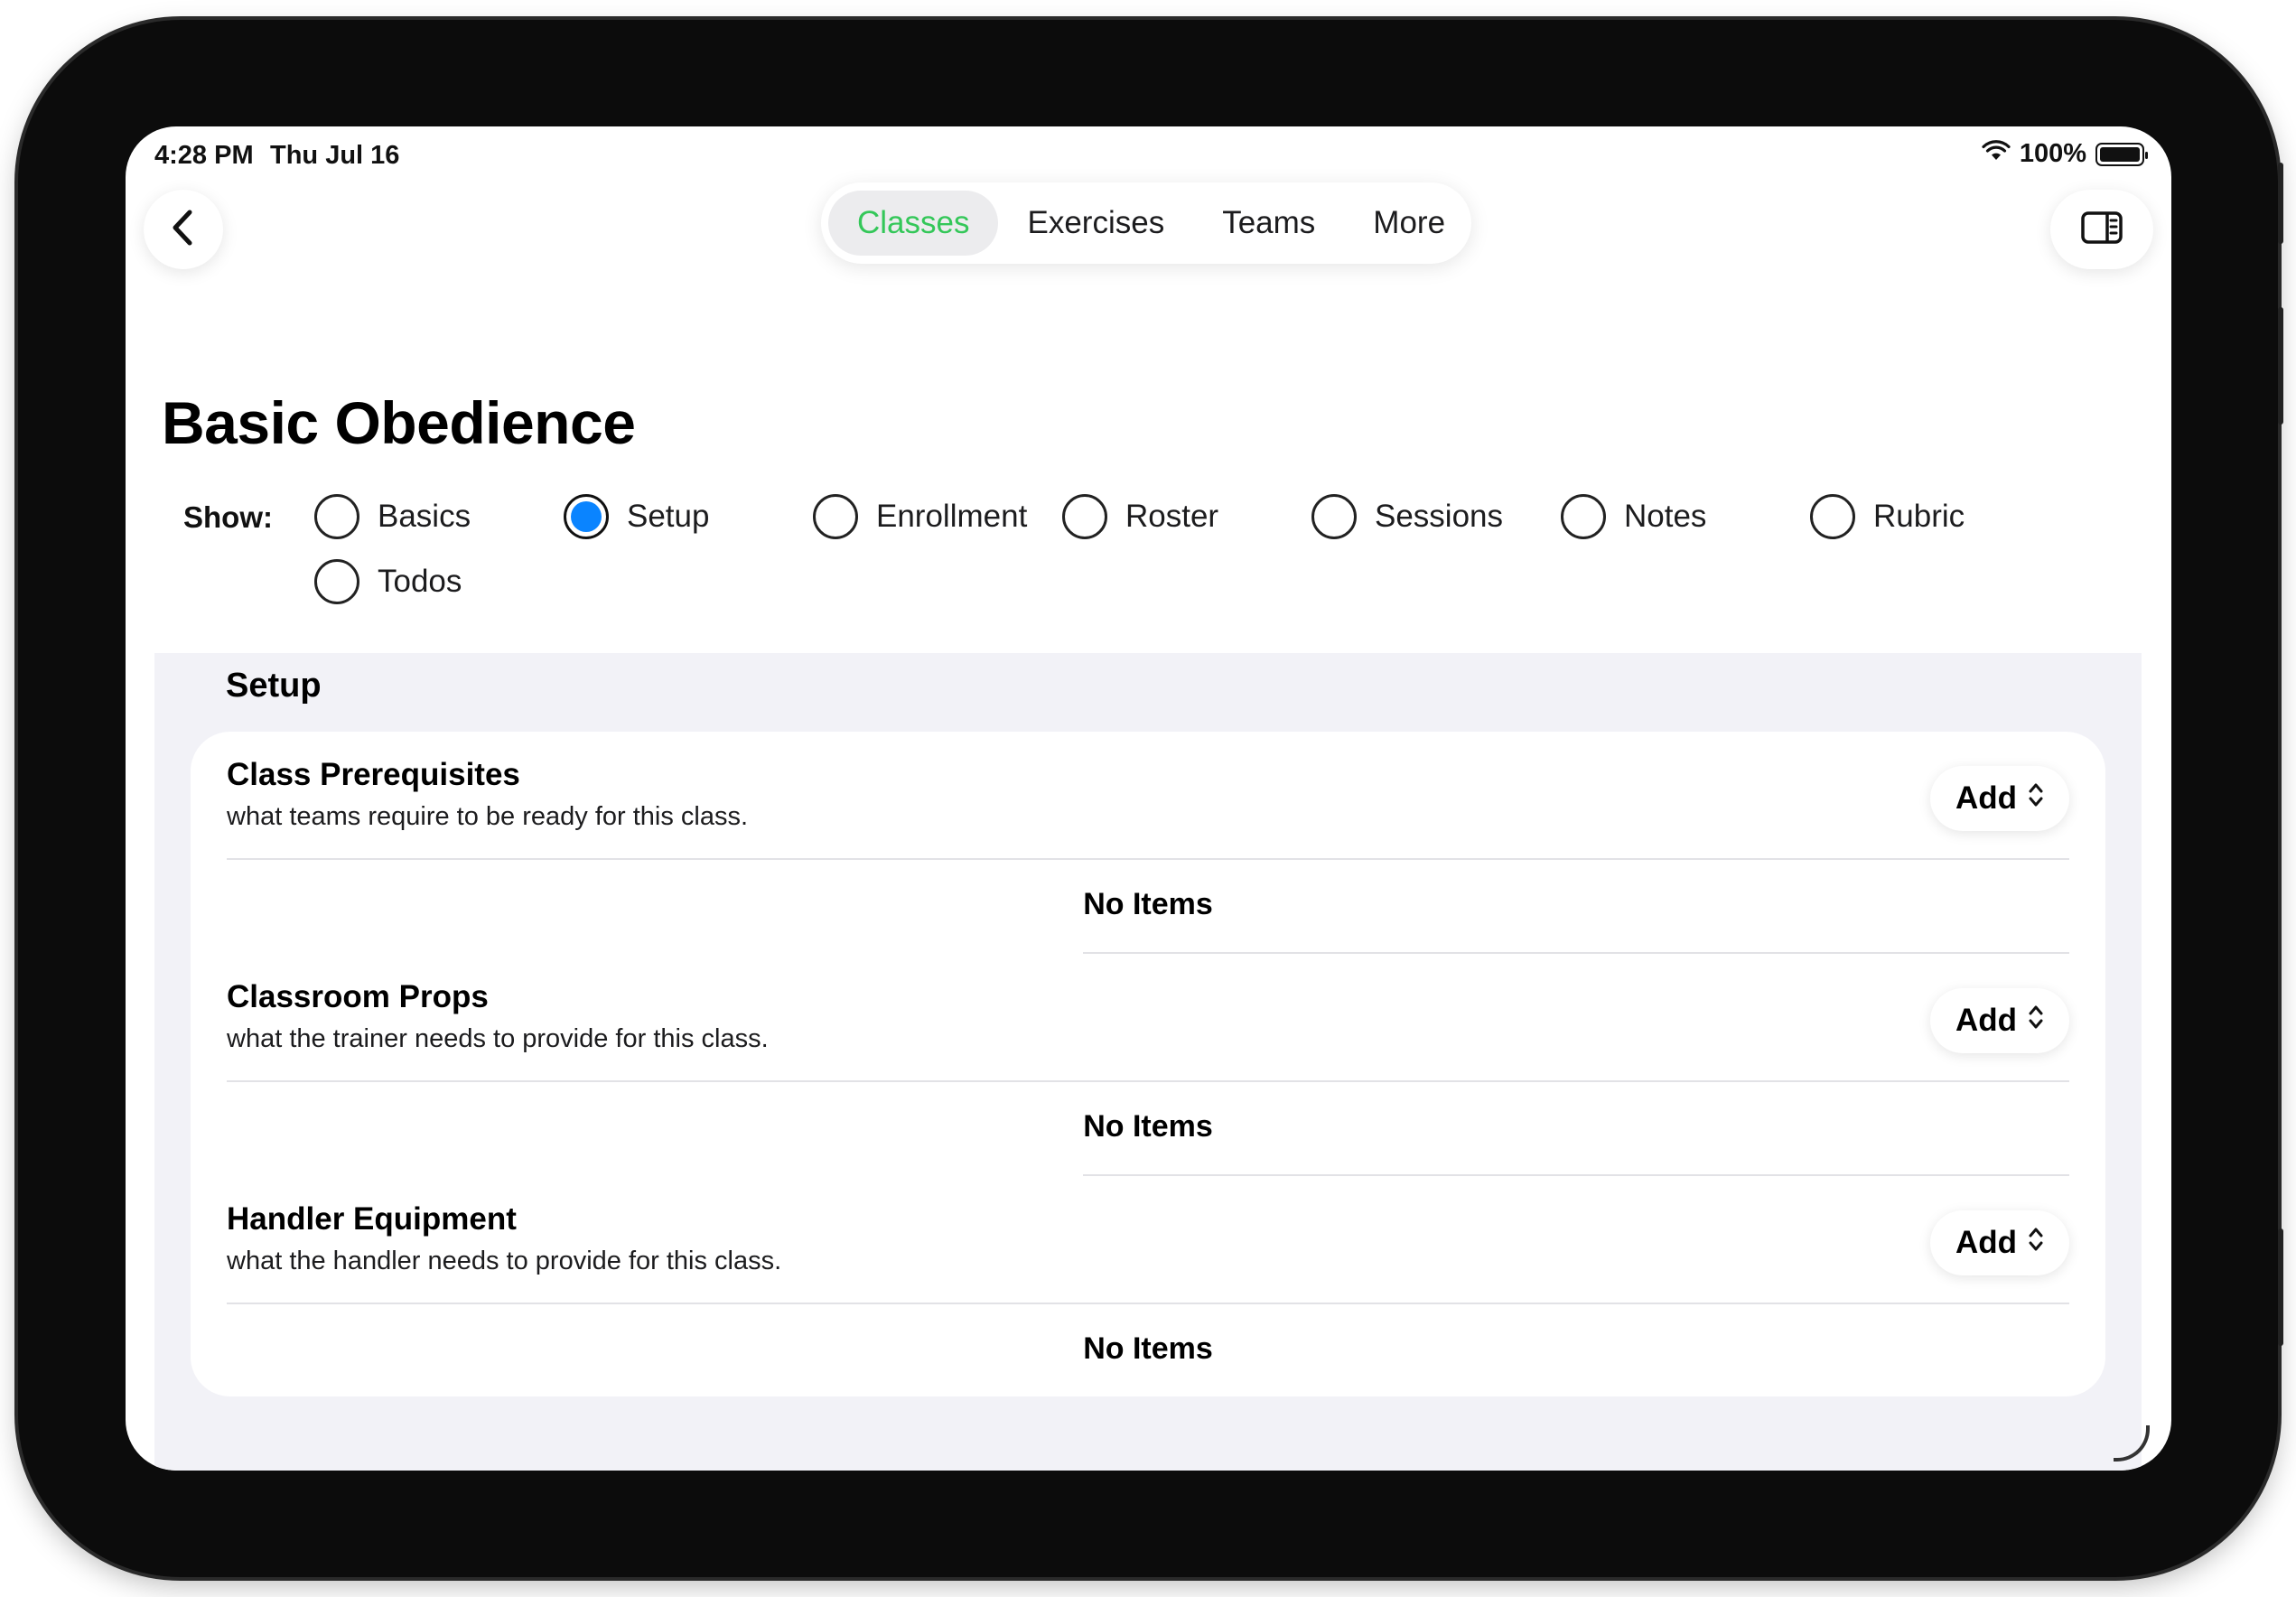  I want to click on top-tab-bar: Classes Exercises Teams More, so click(1146, 223).